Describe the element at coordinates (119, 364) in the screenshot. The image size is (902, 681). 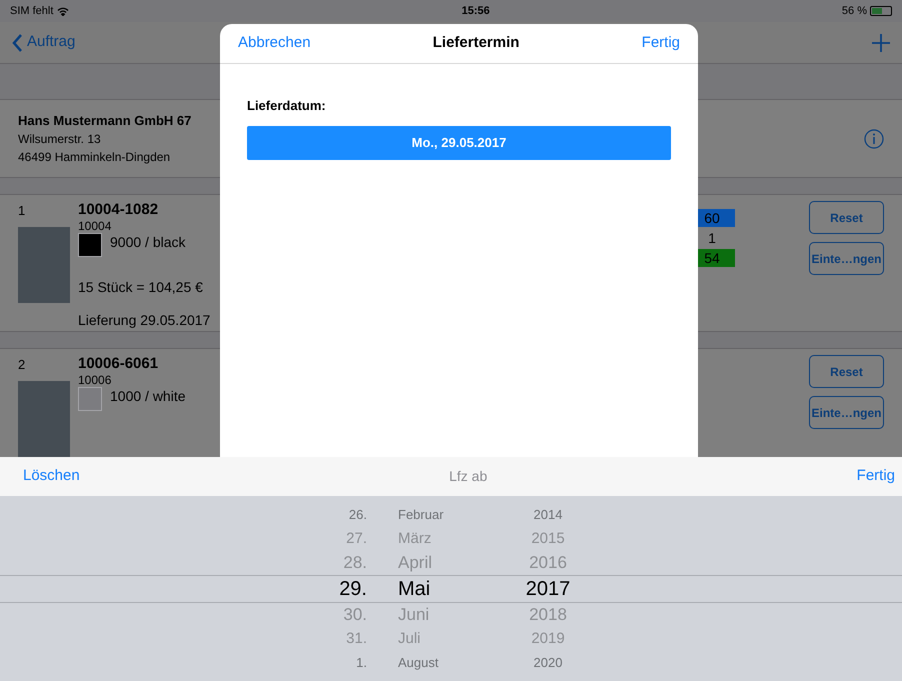
I see `article-number: 10006-6061` at that location.